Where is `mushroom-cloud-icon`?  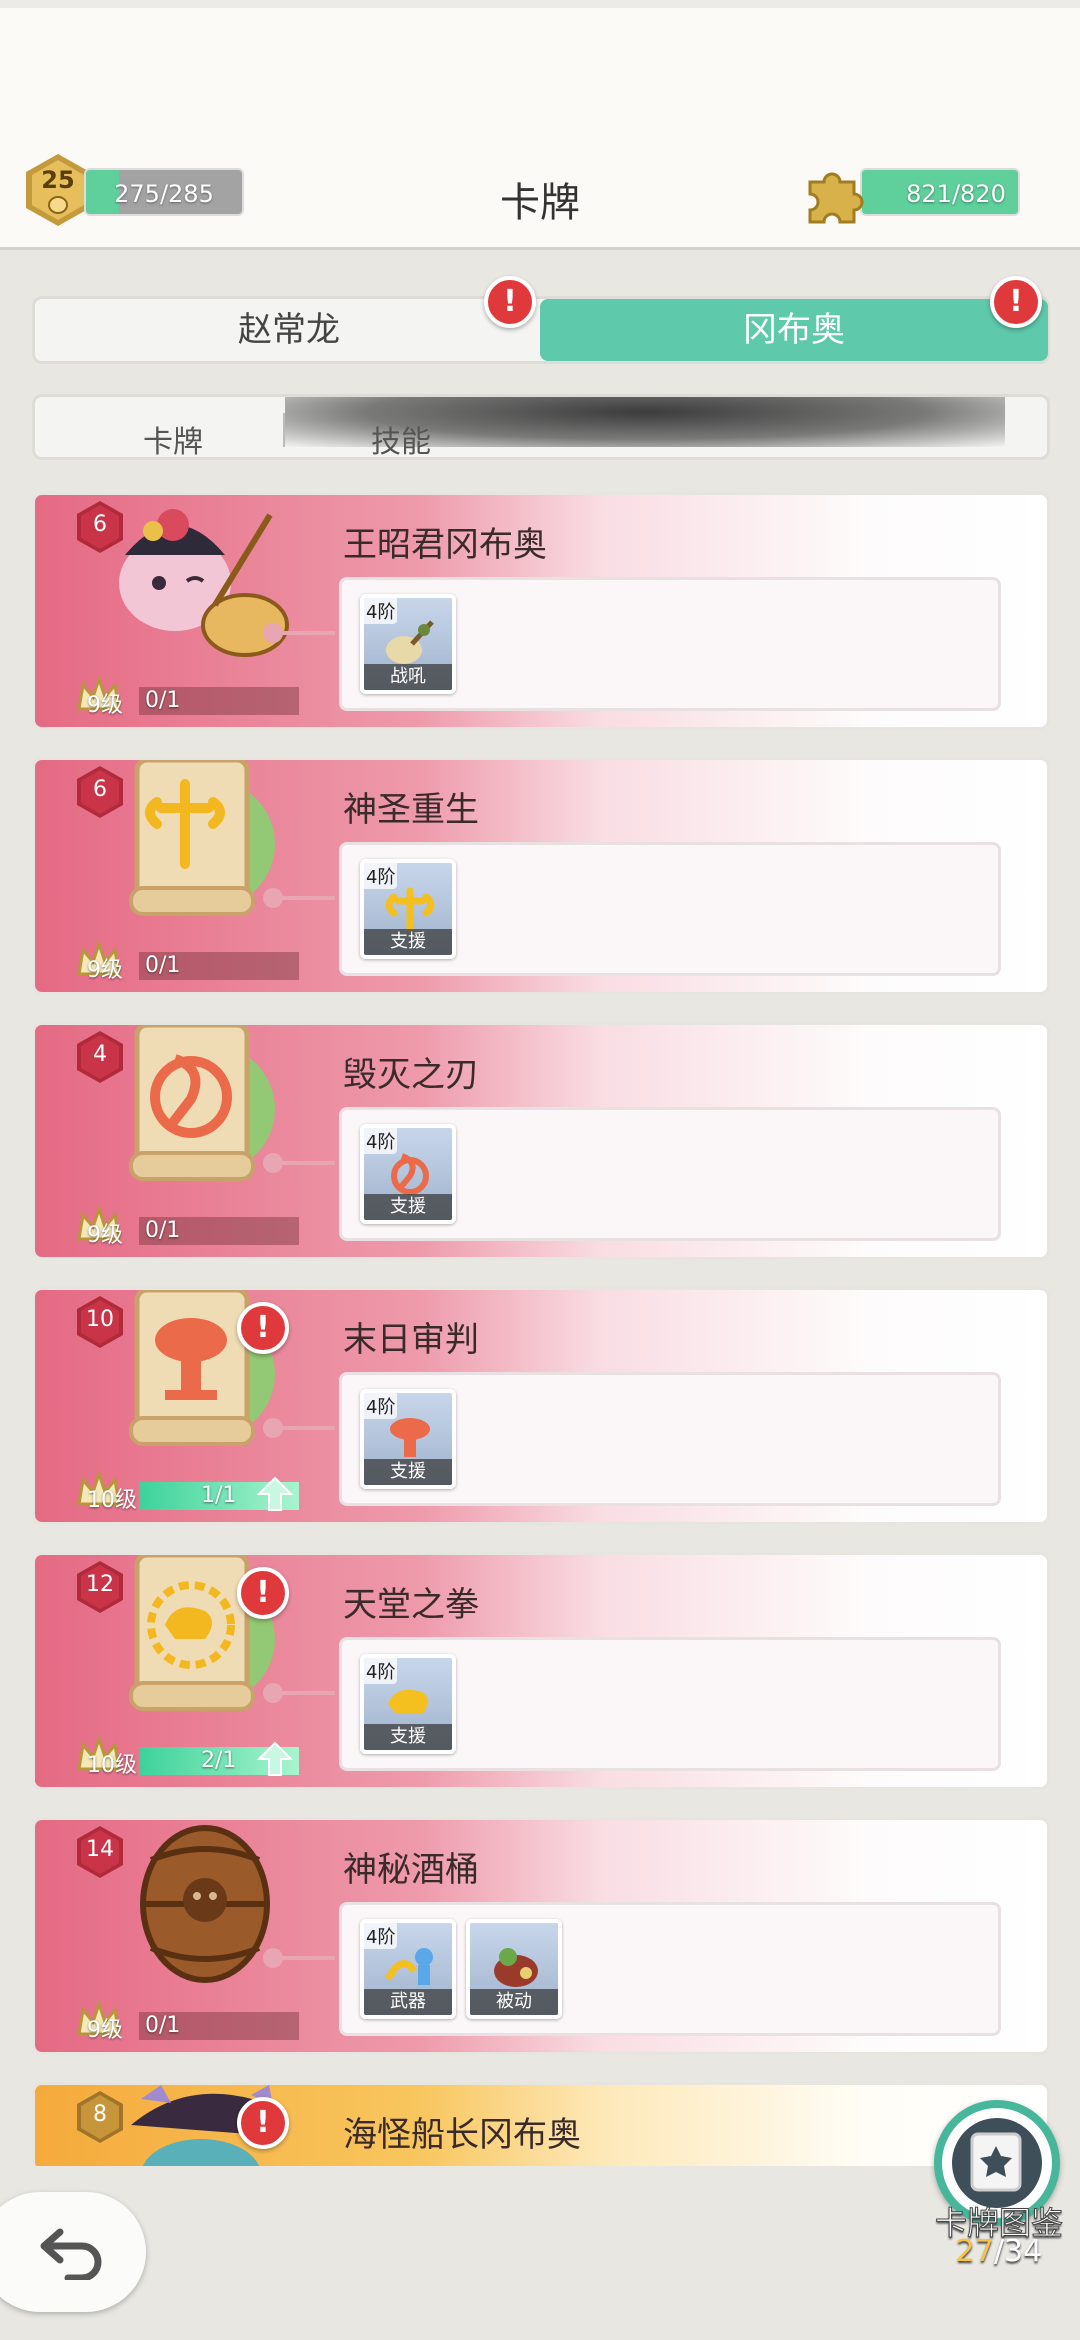
mushroom-cloud-icon is located at coordinates (410, 1437).